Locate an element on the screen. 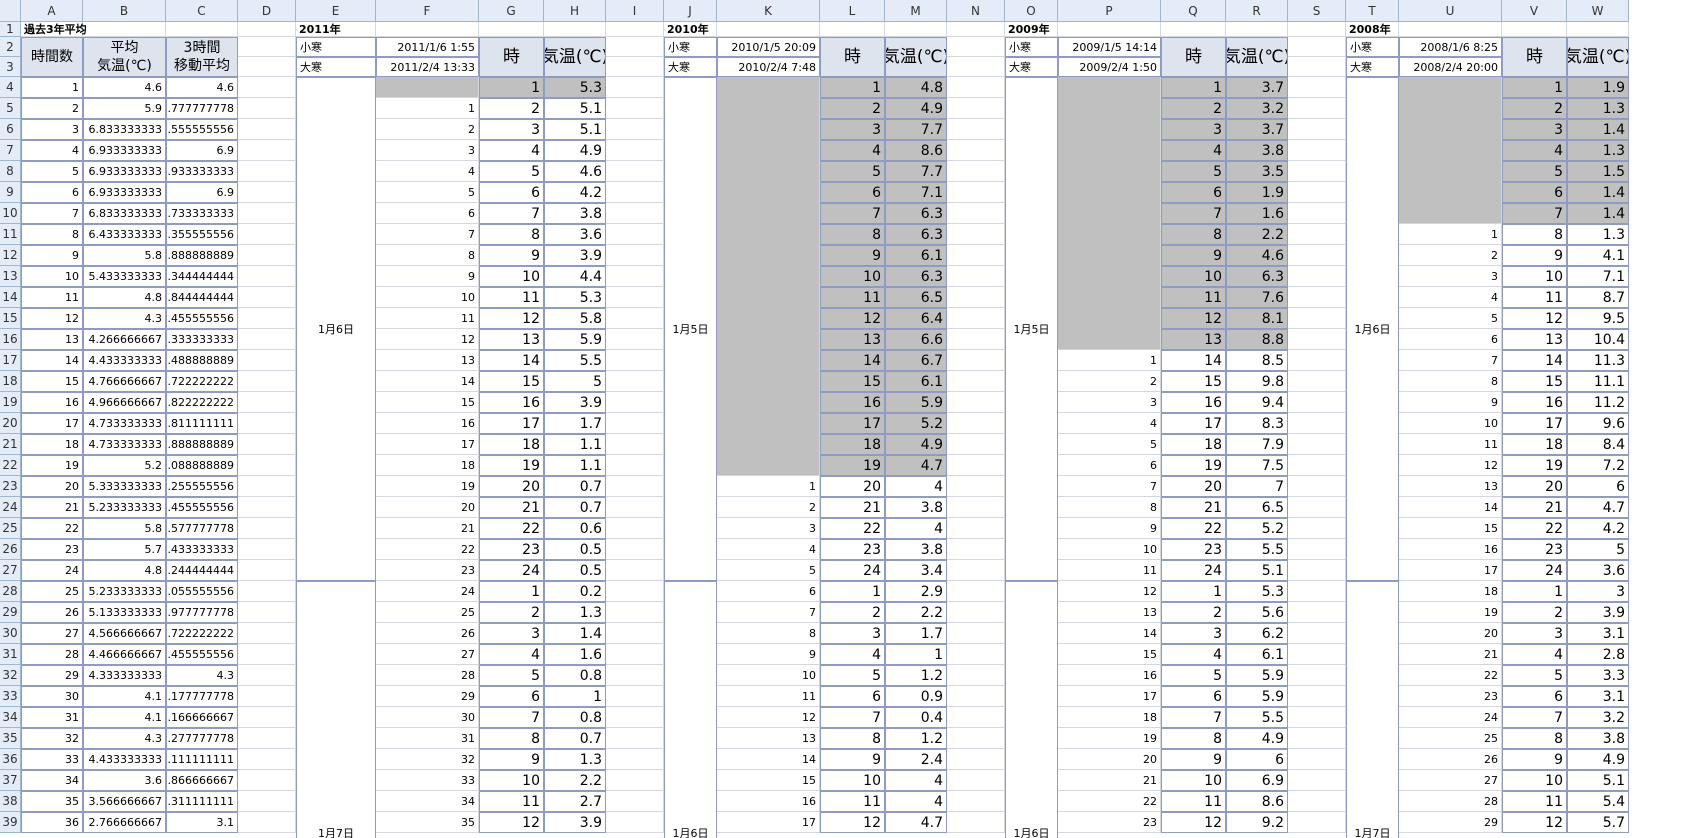 The image size is (1683, 838). counter-cell: 11 is located at coordinates (427, 318).